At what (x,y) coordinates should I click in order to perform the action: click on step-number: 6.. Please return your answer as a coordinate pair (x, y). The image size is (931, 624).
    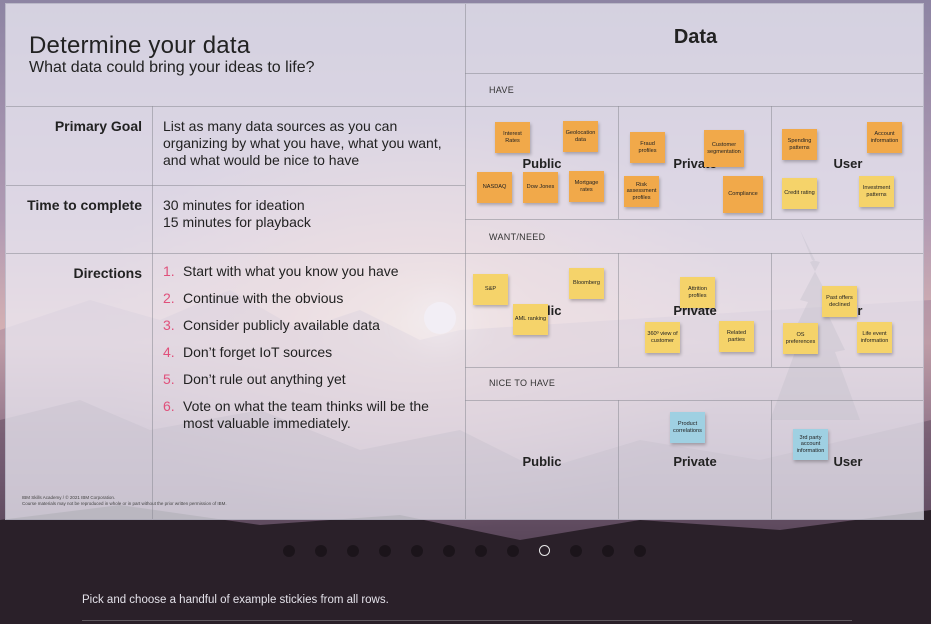
    Looking at the image, I should click on (169, 406).